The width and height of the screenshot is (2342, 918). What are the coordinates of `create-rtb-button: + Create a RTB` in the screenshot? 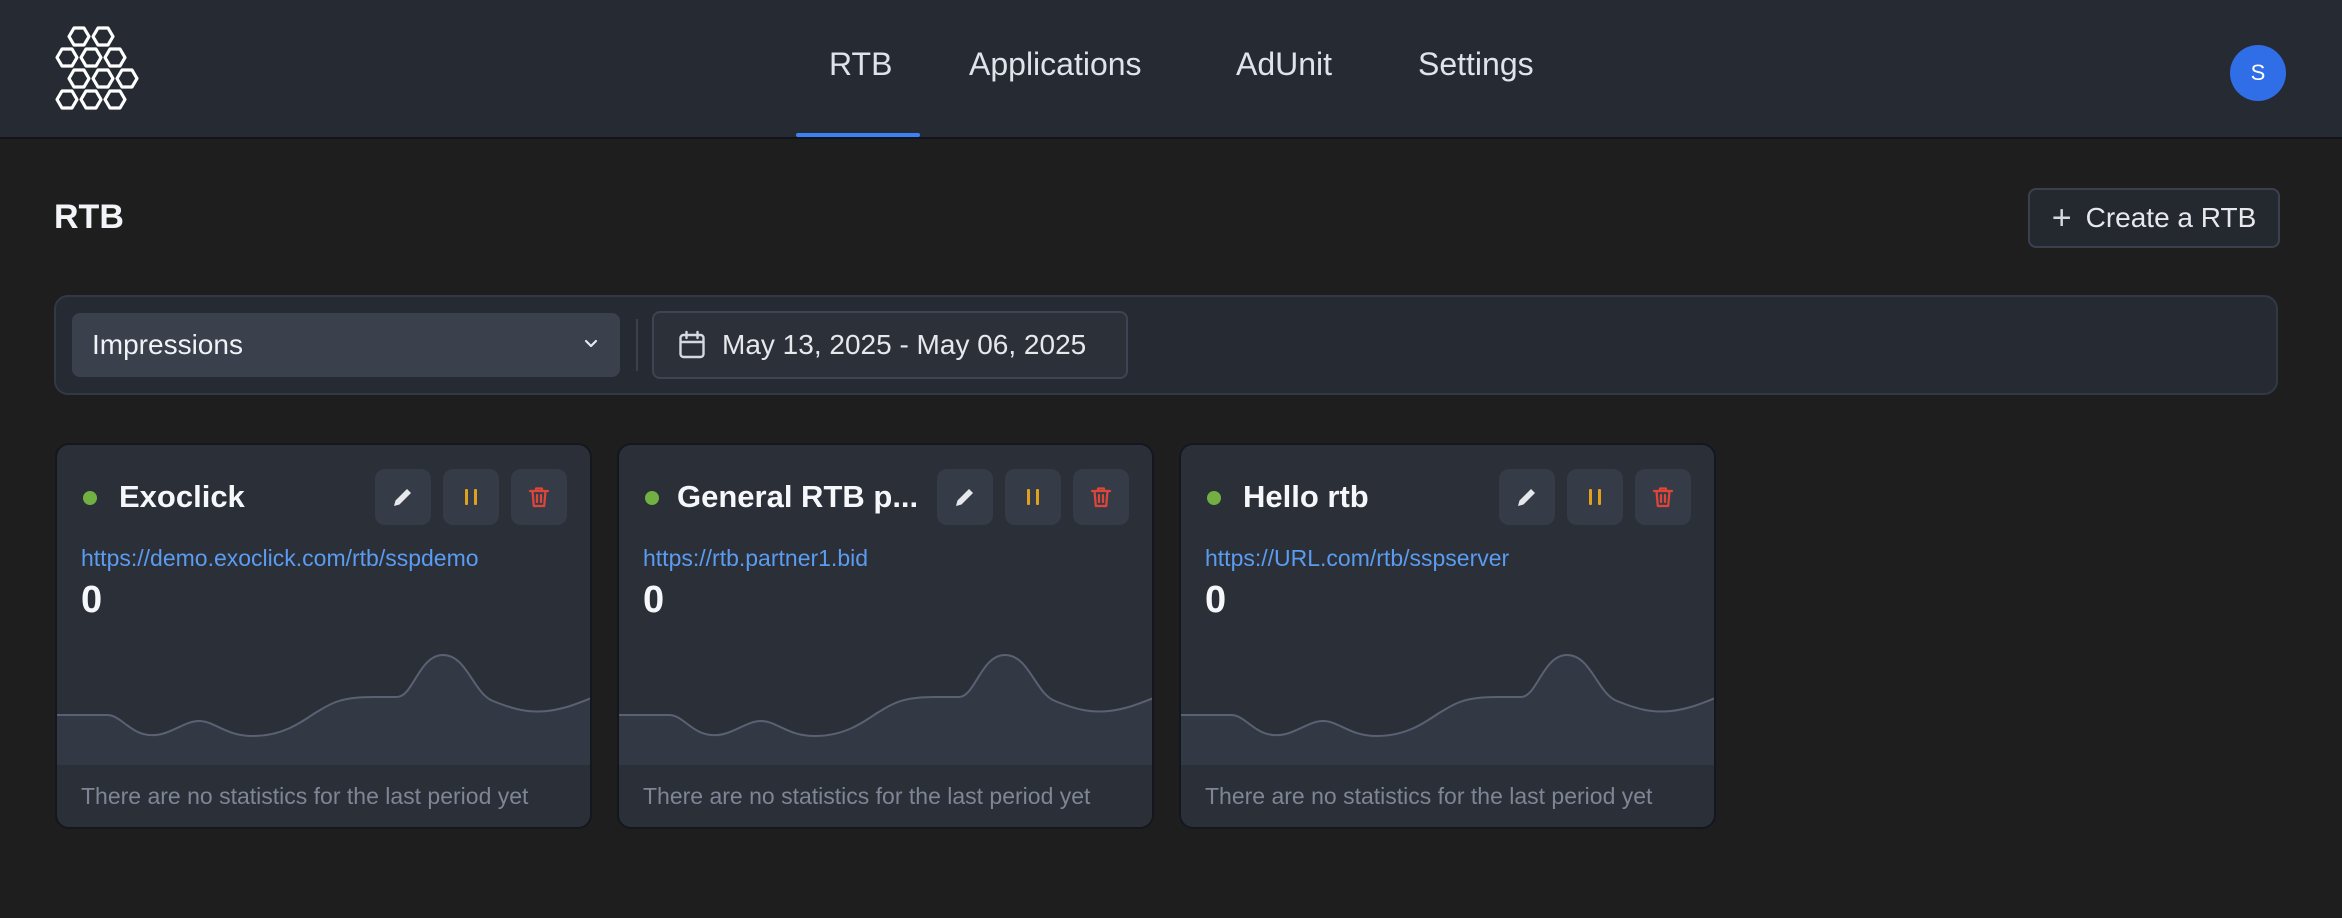 It's located at (2154, 218).